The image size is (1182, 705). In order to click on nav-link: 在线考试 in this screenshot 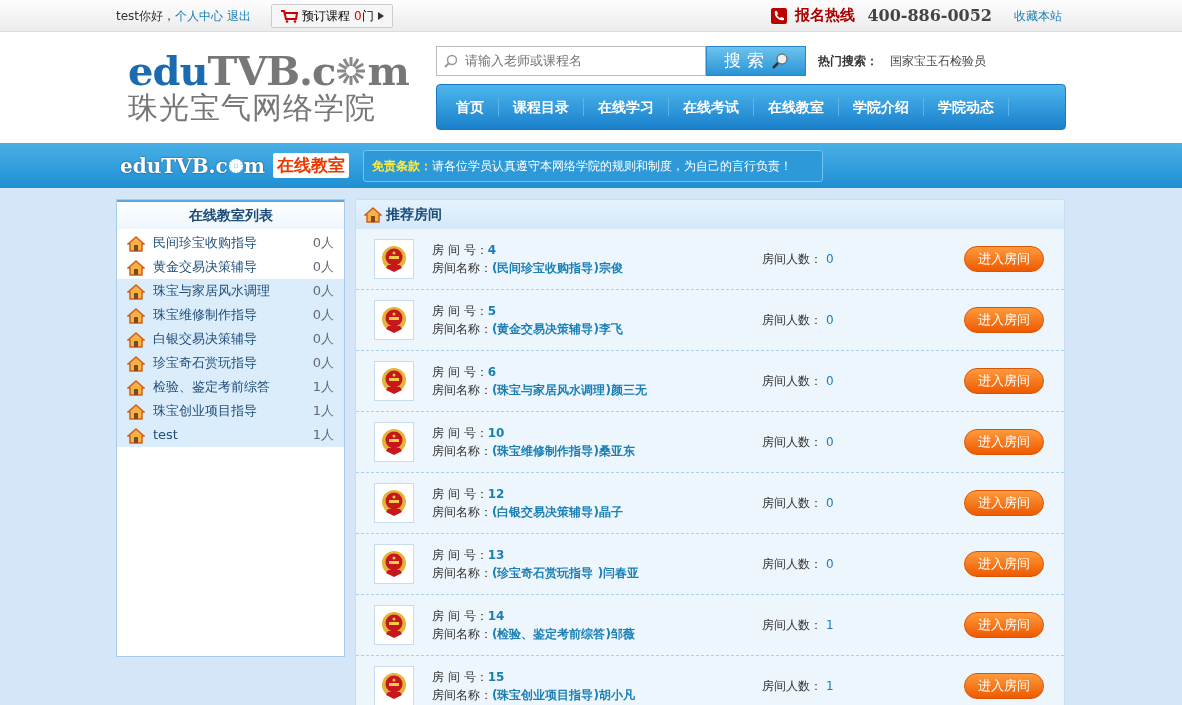, I will do `click(711, 106)`.